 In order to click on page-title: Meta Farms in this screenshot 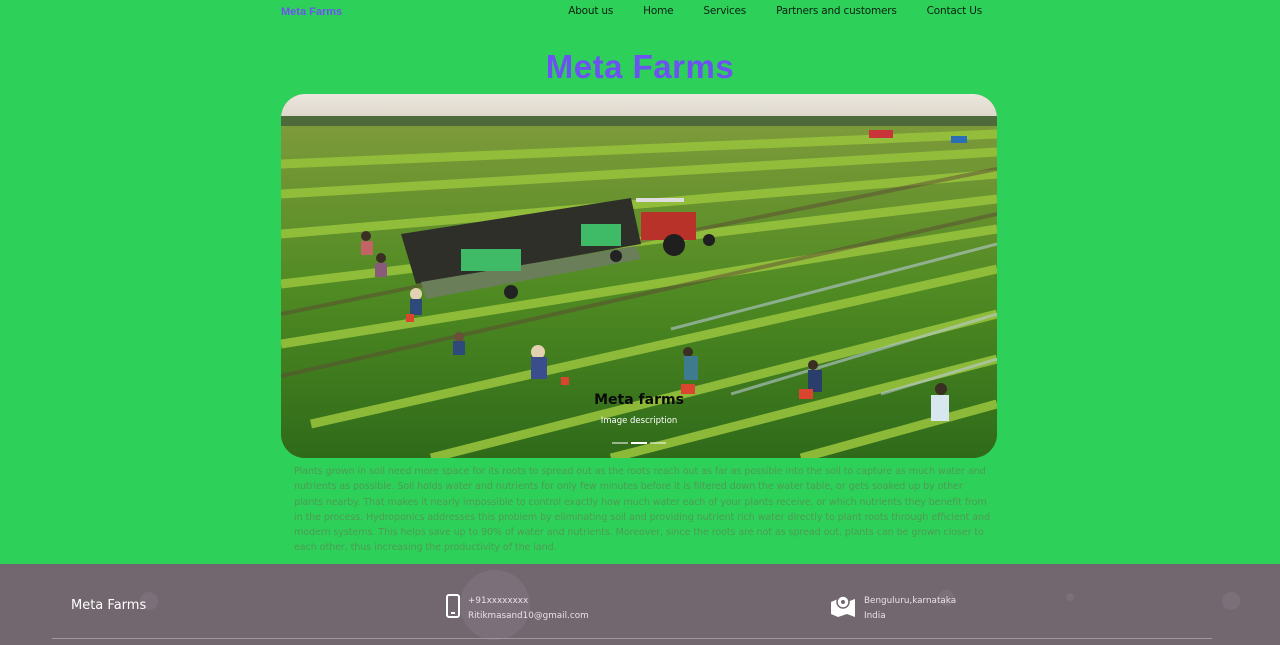, I will do `click(640, 66)`.